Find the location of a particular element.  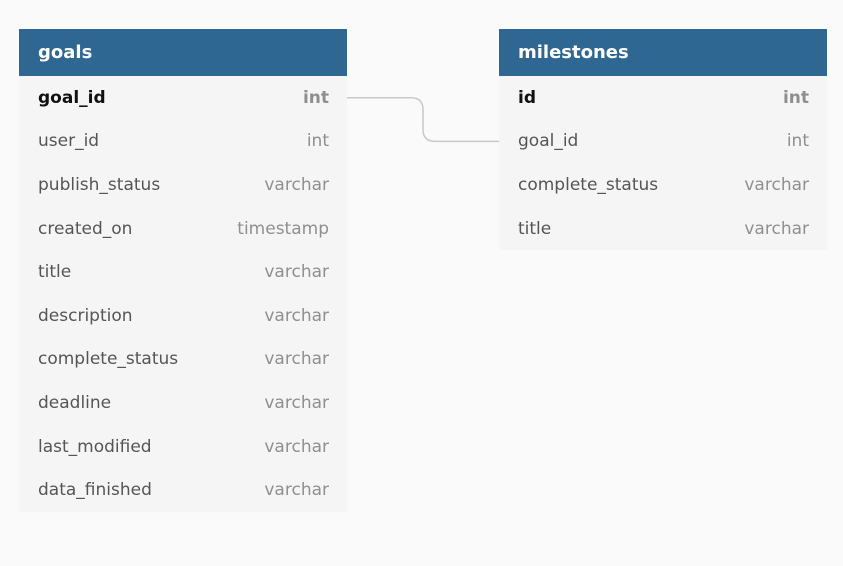

field-row-goals-deadline: deadline varchar is located at coordinates (183, 403).